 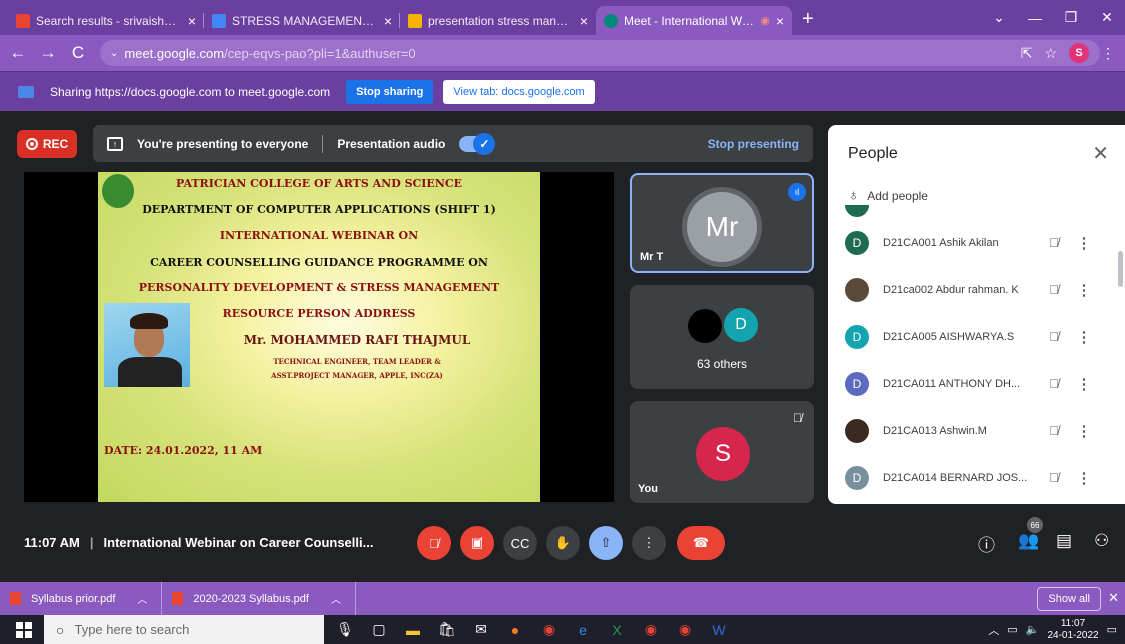 I want to click on chrome-icon: ◉, so click(x=549, y=629).